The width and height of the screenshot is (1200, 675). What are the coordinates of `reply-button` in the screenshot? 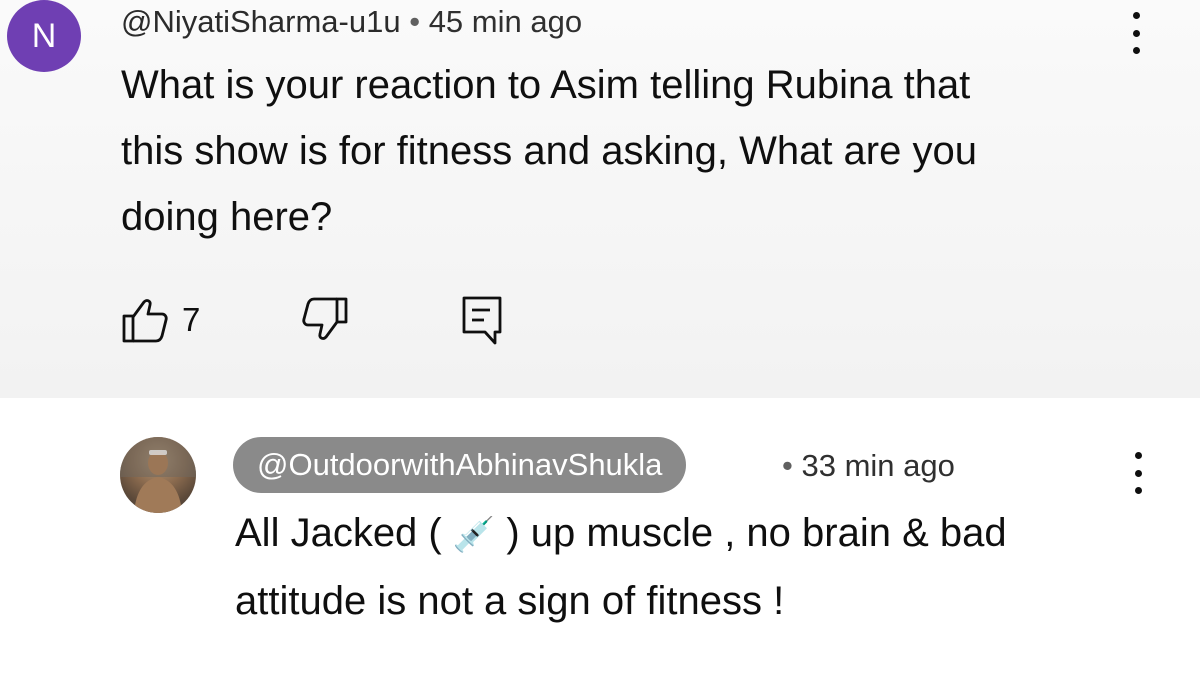 It's located at (483, 323).